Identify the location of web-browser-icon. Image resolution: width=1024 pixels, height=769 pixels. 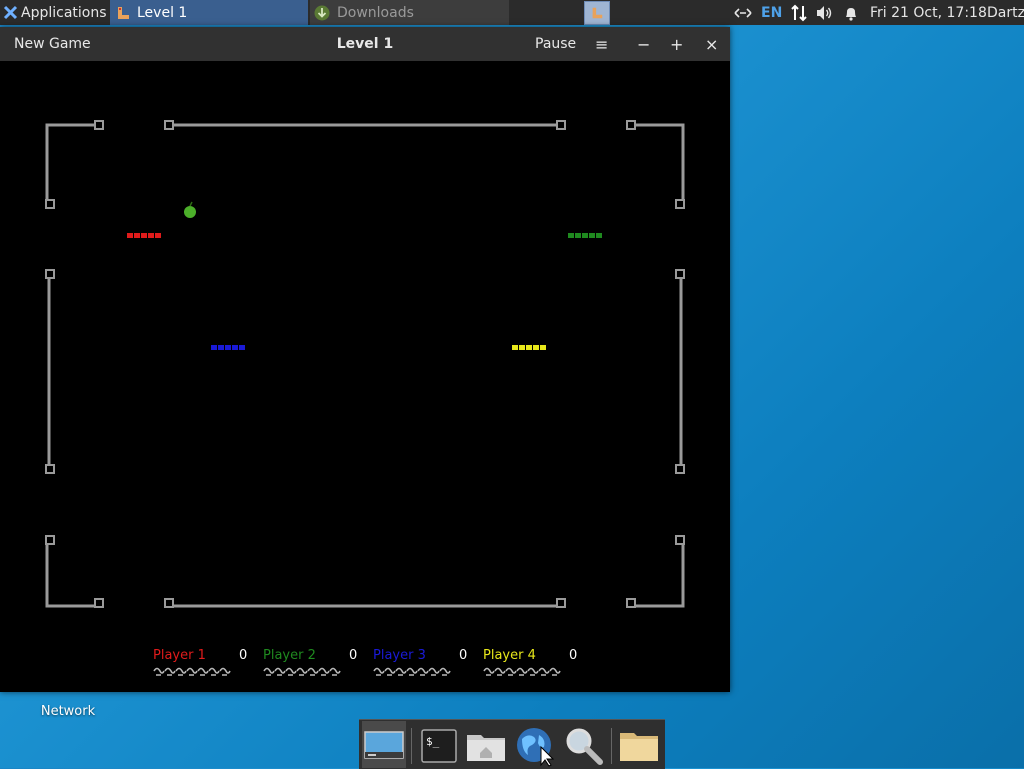
(535, 746).